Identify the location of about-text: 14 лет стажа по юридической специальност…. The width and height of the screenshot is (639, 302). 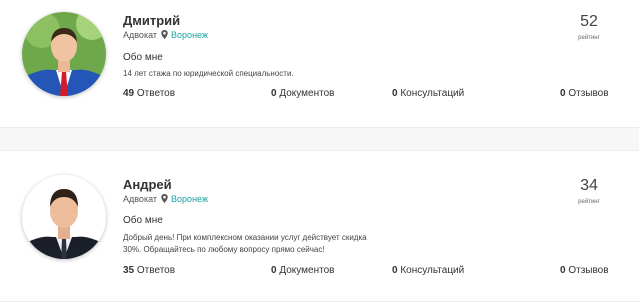
(208, 73).